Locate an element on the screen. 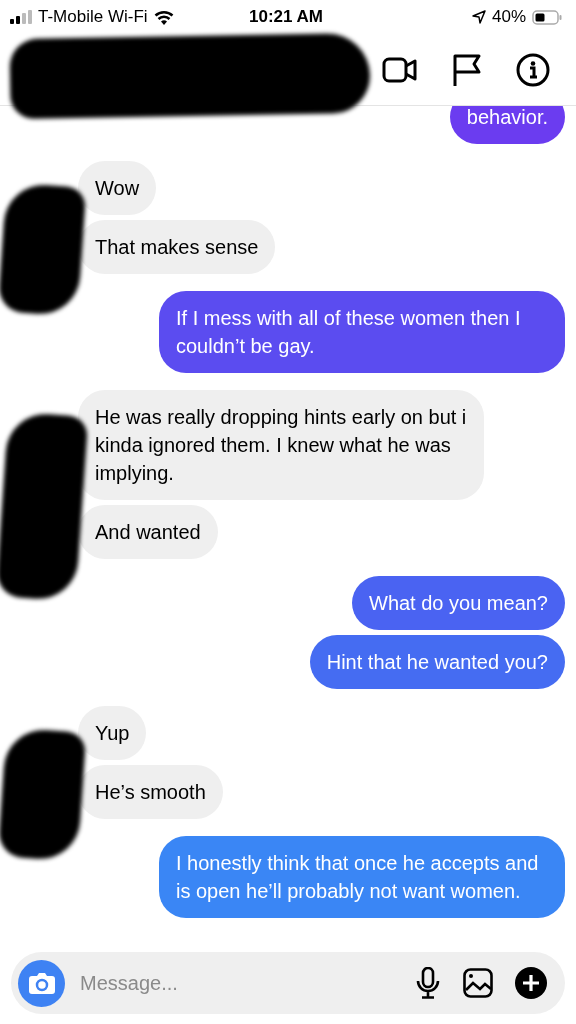  image-icon is located at coordinates (478, 983).